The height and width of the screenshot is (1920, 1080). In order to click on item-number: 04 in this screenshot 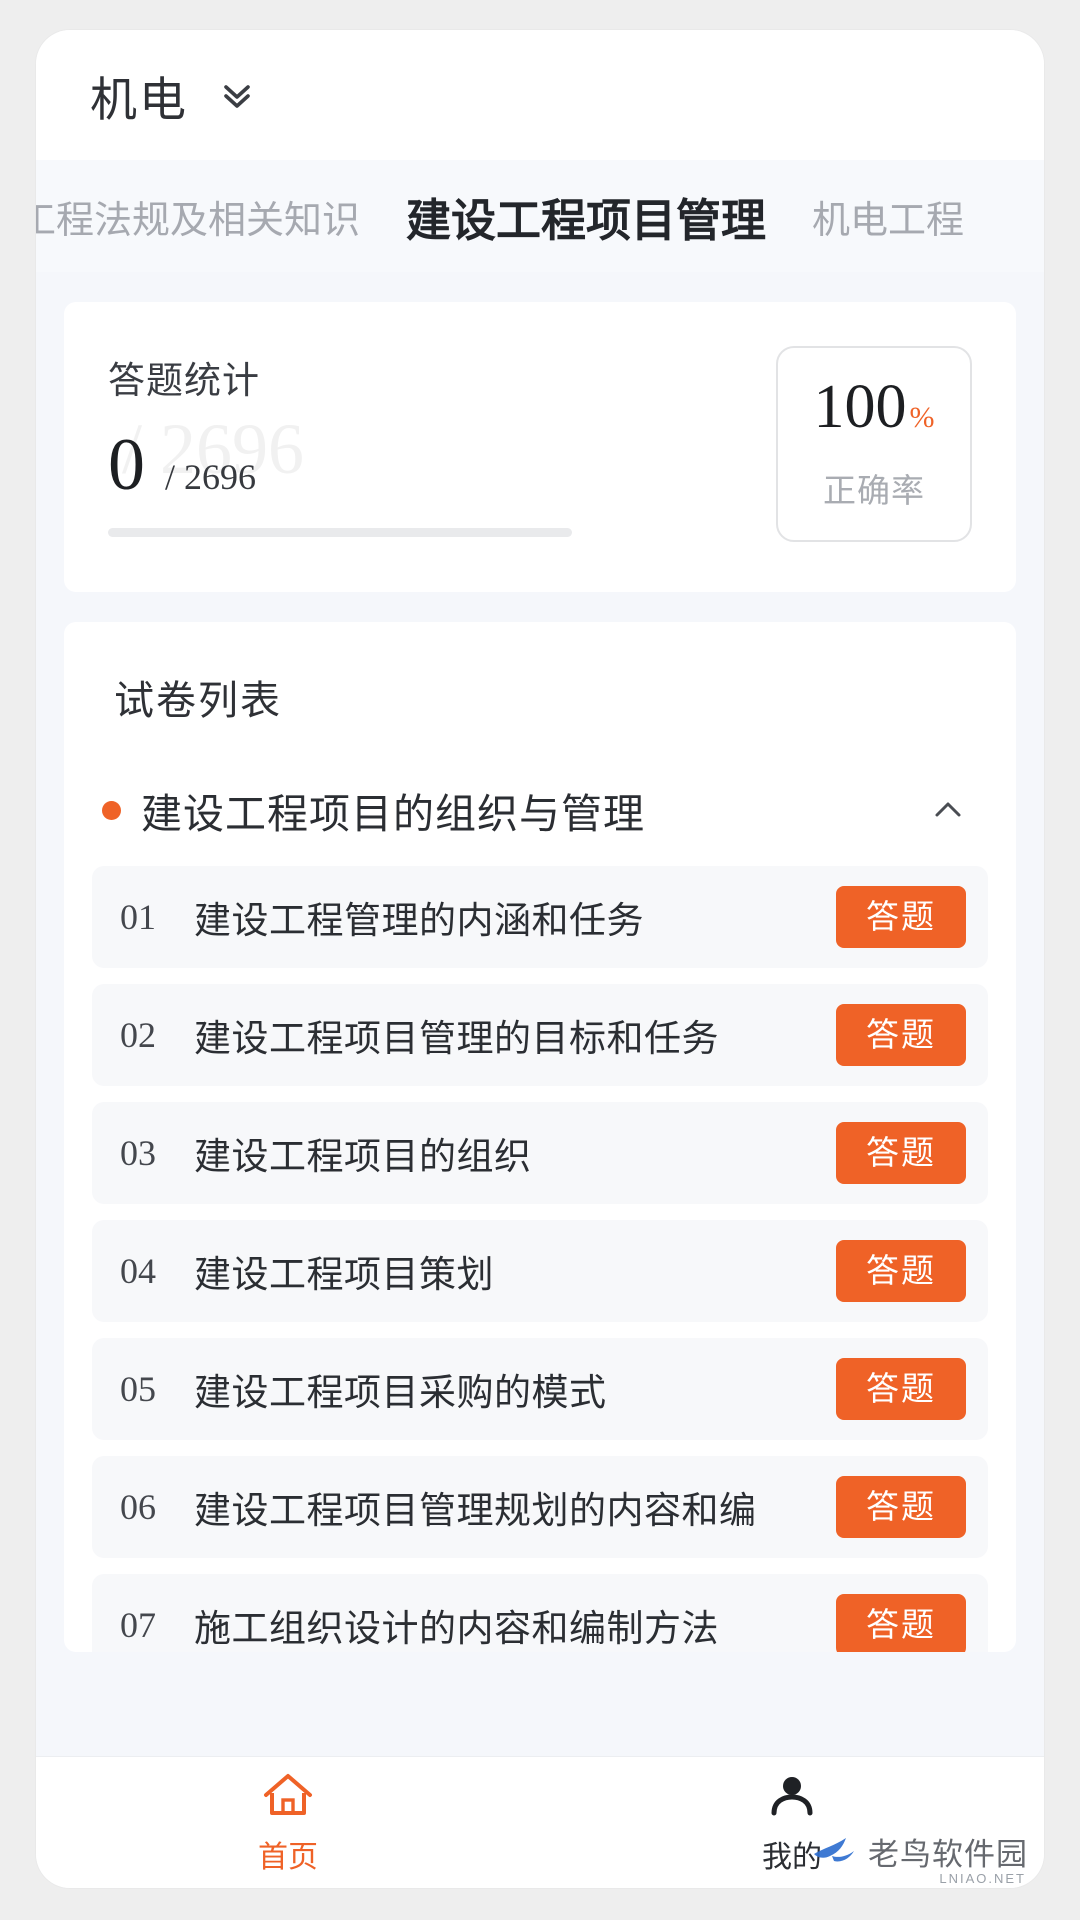, I will do `click(138, 1271)`.